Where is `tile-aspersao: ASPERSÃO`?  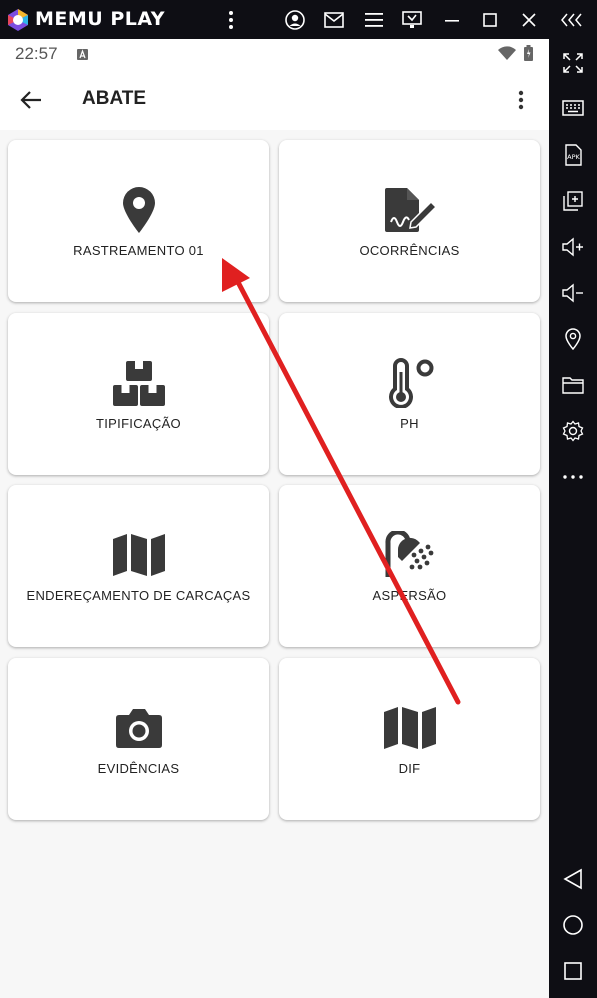 tile-aspersao: ASPERSÃO is located at coordinates (409, 566).